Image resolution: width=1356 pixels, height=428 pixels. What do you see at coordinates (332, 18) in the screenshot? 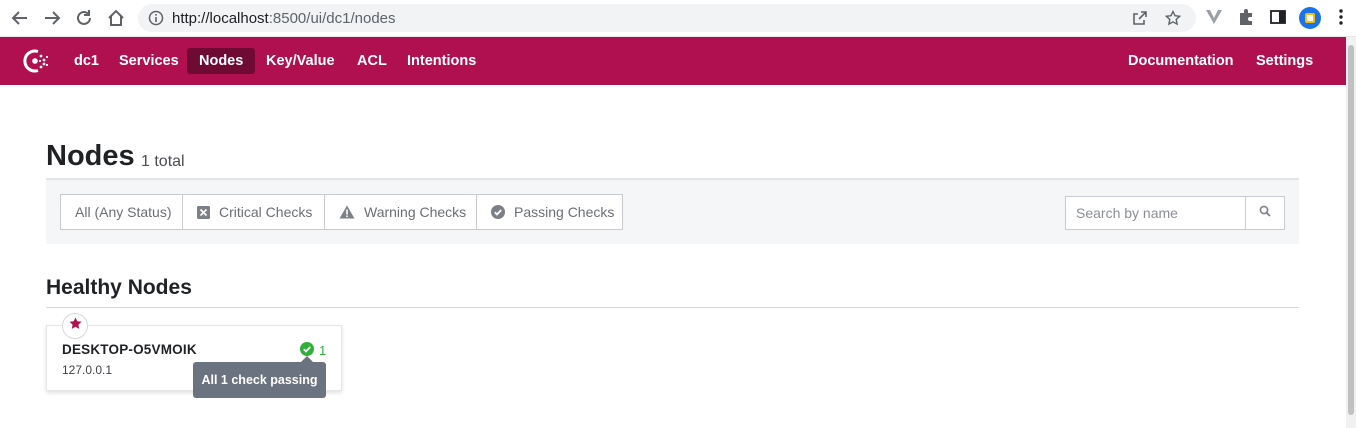
I see `url-path: :8500/ui/dc1/nodes` at bounding box center [332, 18].